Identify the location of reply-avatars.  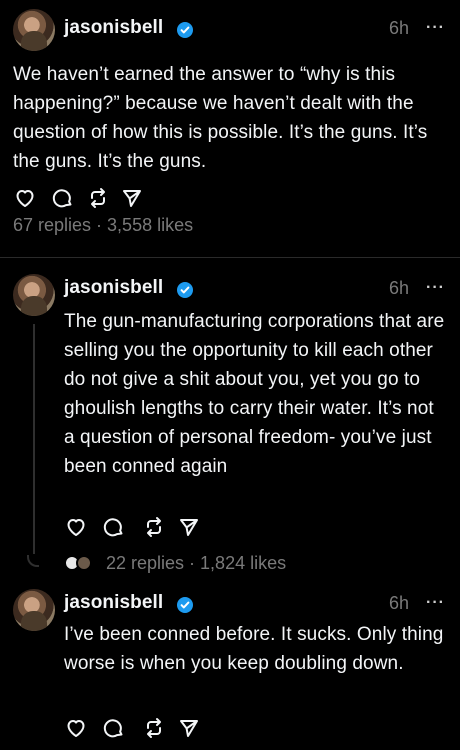
(80, 563).